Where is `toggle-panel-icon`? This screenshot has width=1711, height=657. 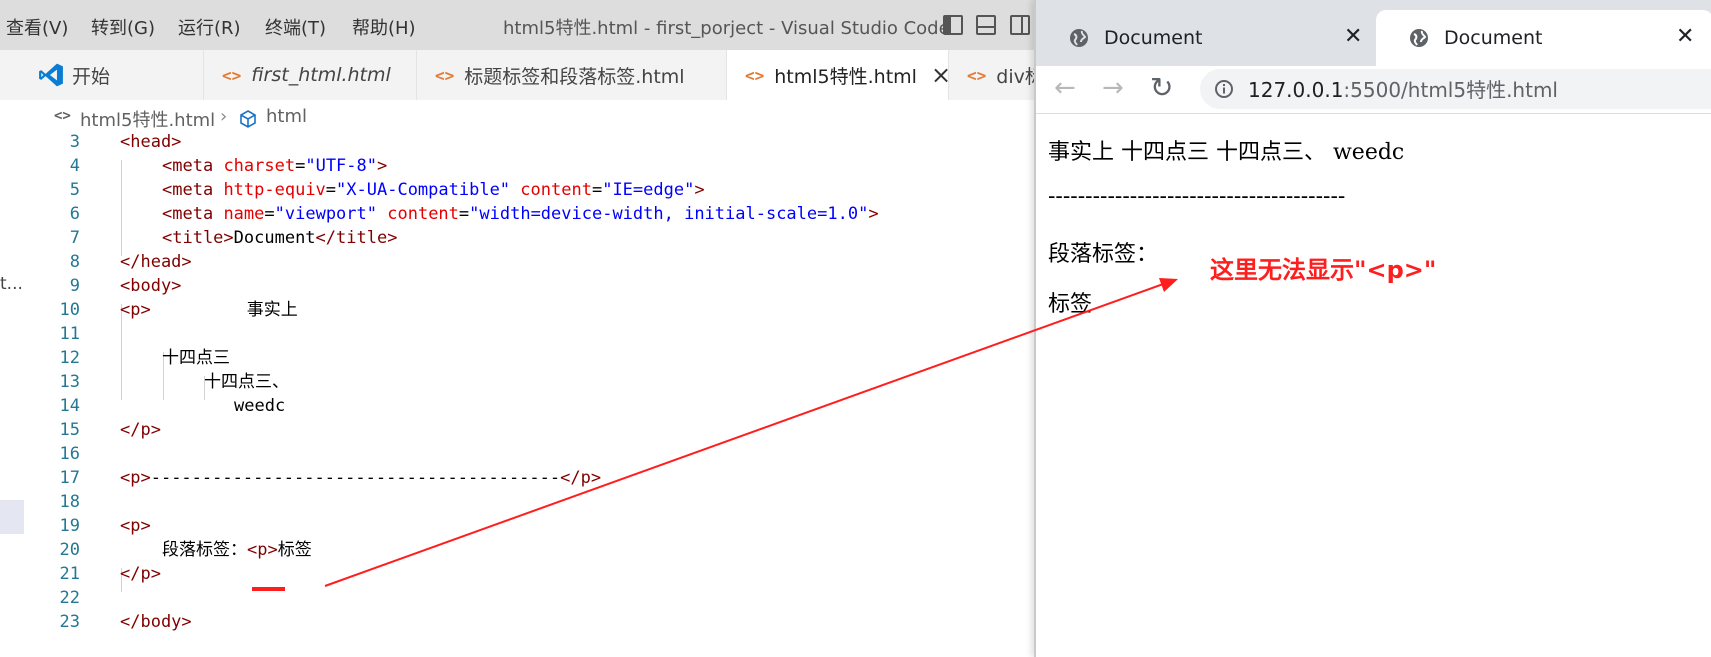
toggle-panel-icon is located at coordinates (986, 25).